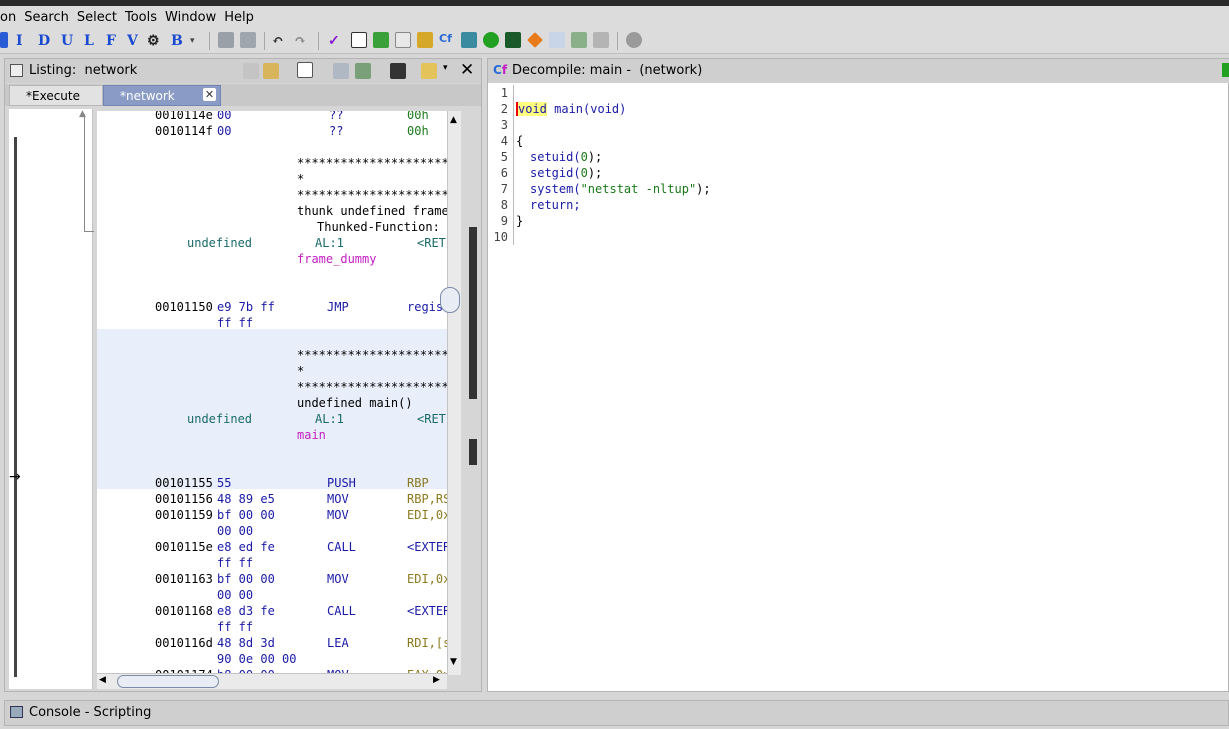  I want to click on keyword-void: void, so click(531, 109).